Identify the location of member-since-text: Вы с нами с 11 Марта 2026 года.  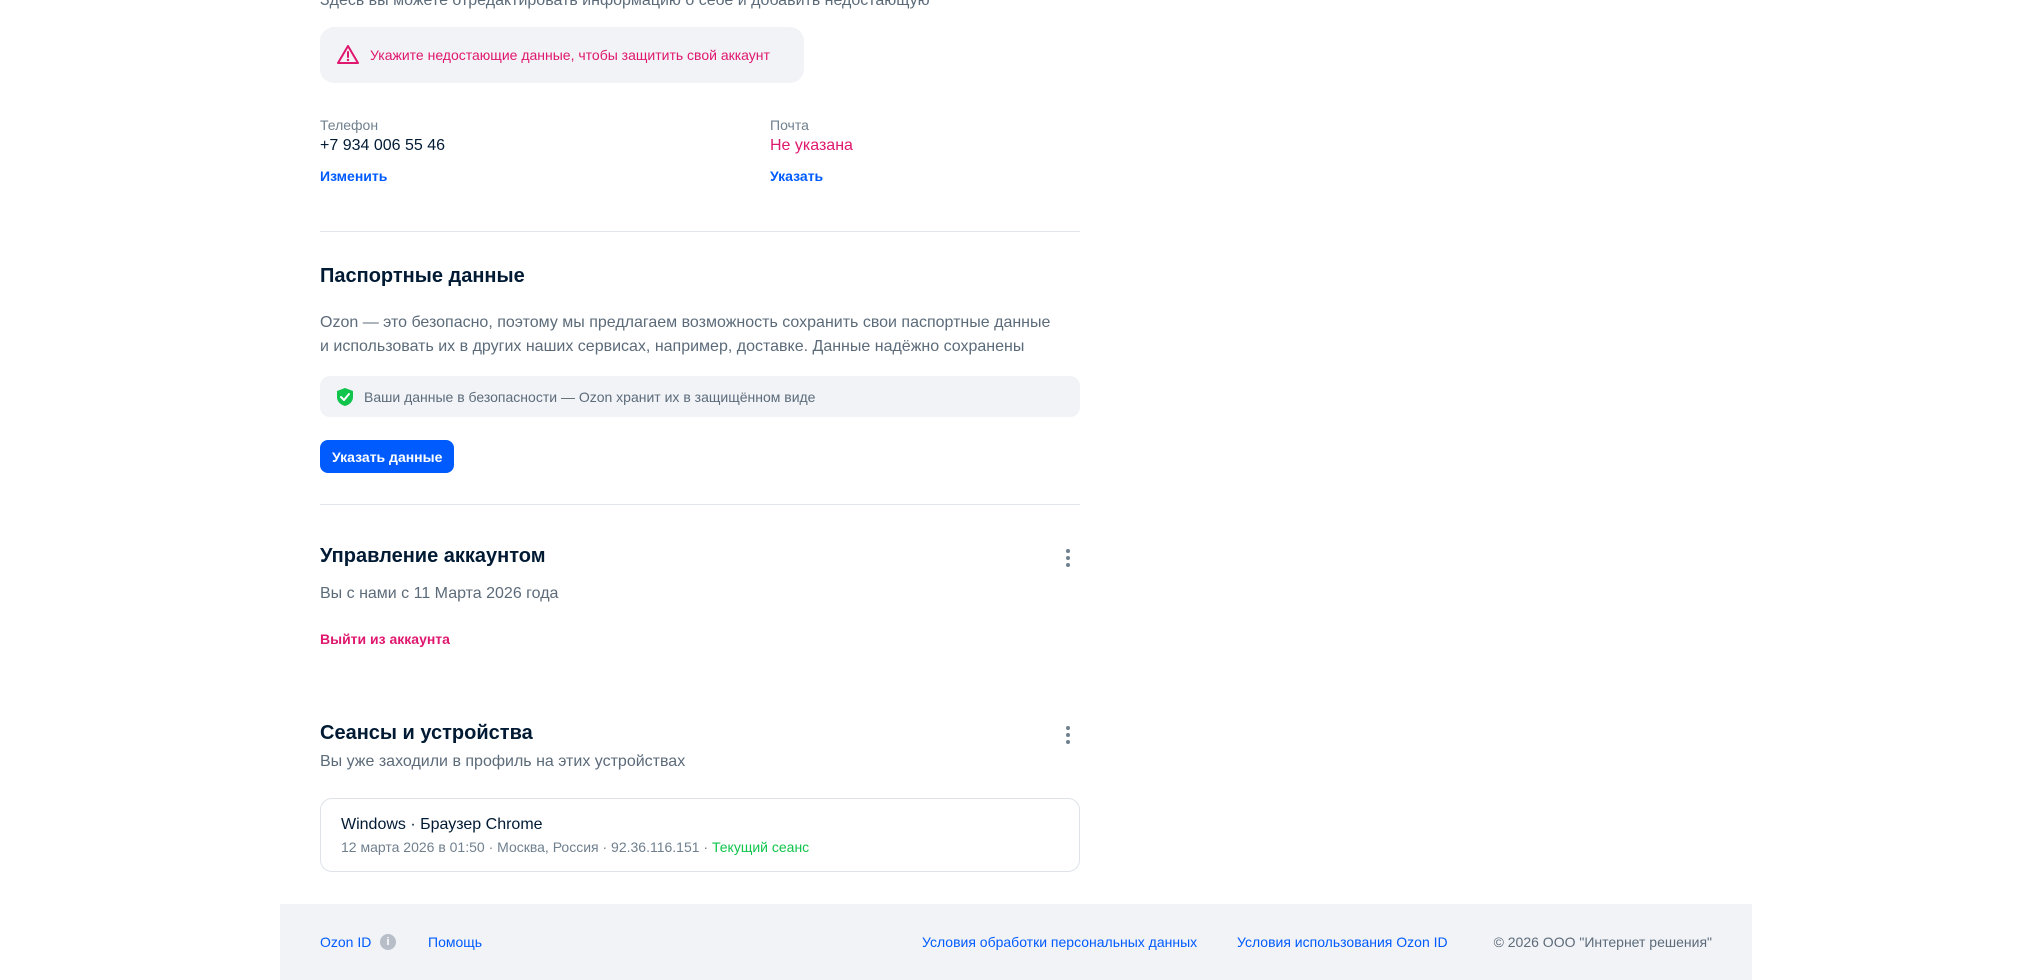
(439, 593).